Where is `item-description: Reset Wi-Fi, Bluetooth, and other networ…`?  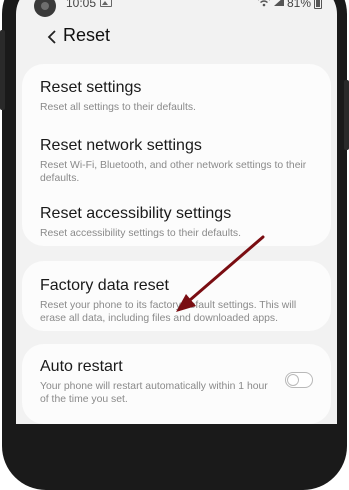
item-description: Reset Wi-Fi, Bluetooth, and other networ… is located at coordinates (173, 172).